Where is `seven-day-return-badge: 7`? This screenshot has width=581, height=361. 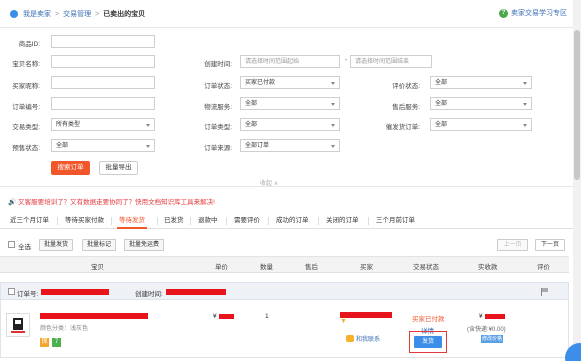 seven-day-return-badge: 7 is located at coordinates (56, 342).